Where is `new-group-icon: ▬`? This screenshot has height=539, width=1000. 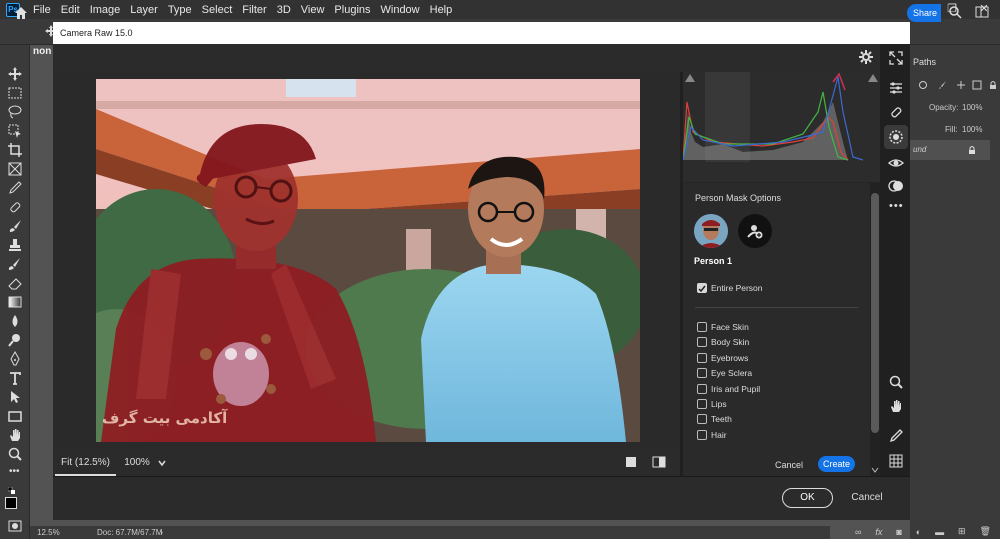
new-group-icon: ▬ is located at coordinates (939, 532).